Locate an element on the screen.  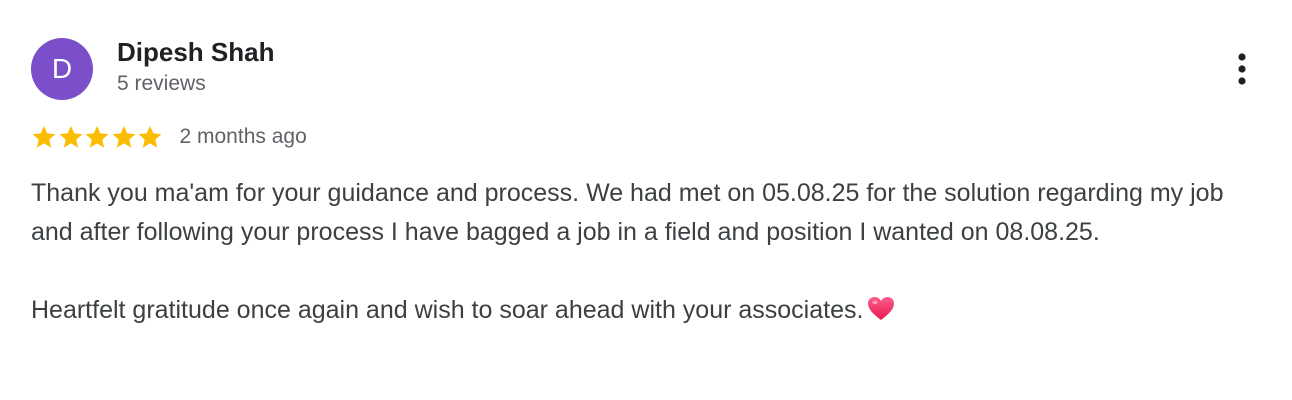
avatar: D is located at coordinates (62, 69).